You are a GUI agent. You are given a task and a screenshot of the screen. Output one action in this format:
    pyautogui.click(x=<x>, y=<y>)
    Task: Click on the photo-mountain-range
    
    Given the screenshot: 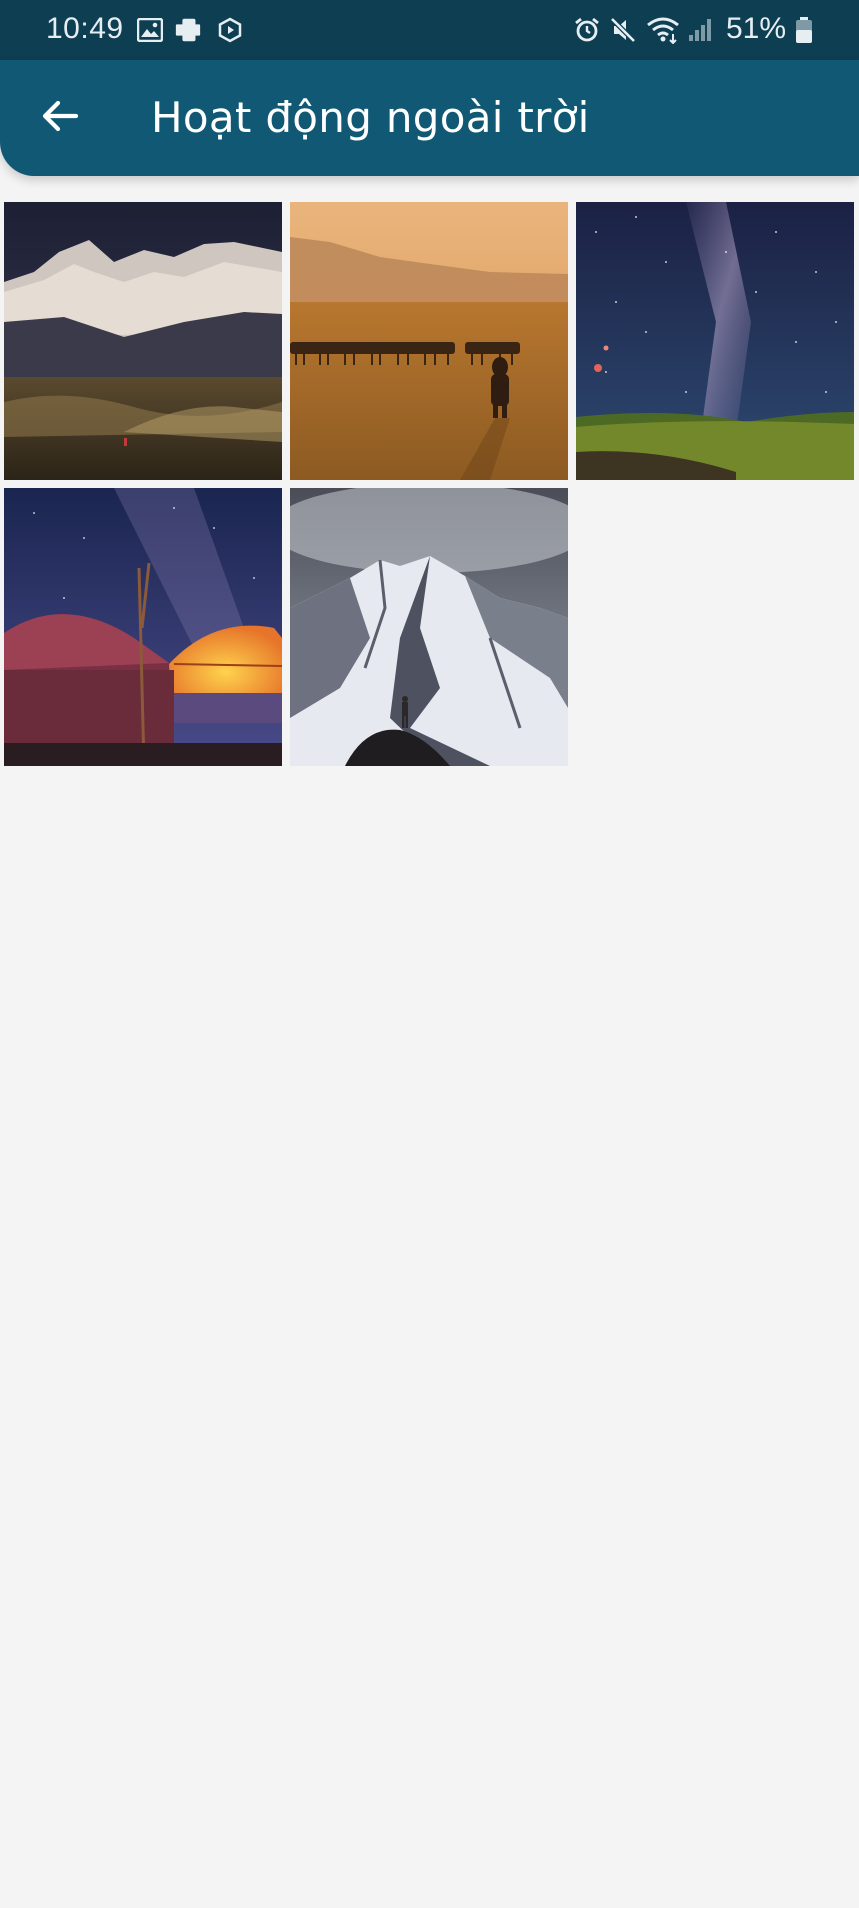 What is the action you would take?
    pyautogui.click(x=143, y=341)
    